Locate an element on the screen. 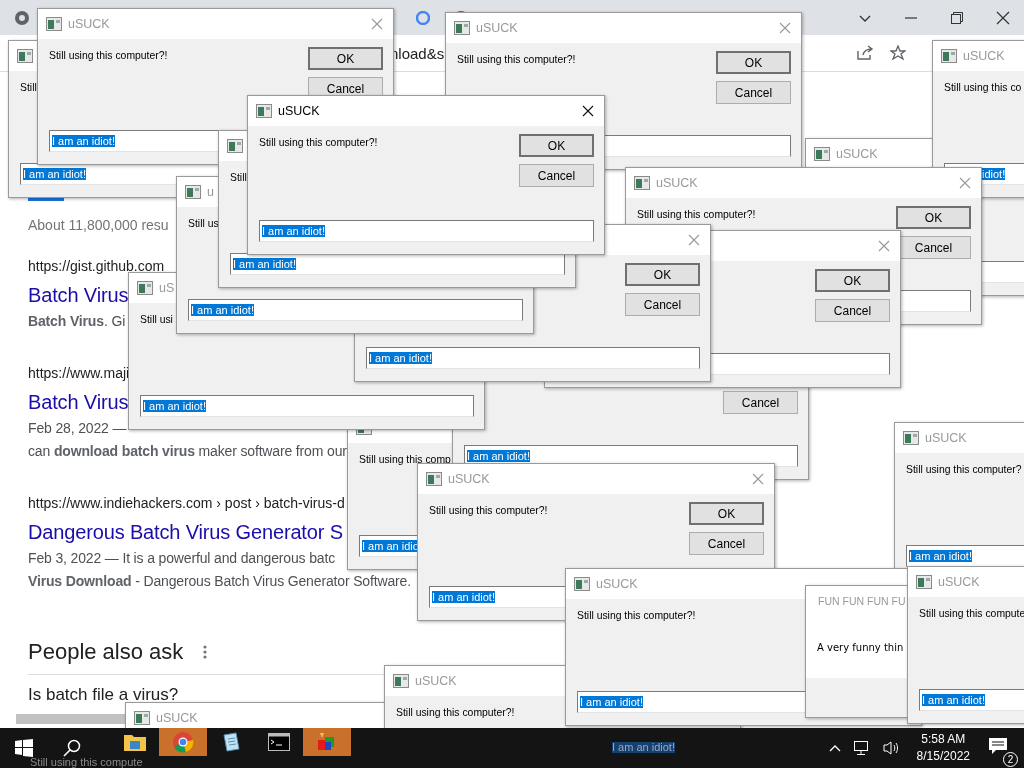 This screenshot has width=1024, height=768. console-icon is located at coordinates (279, 742).